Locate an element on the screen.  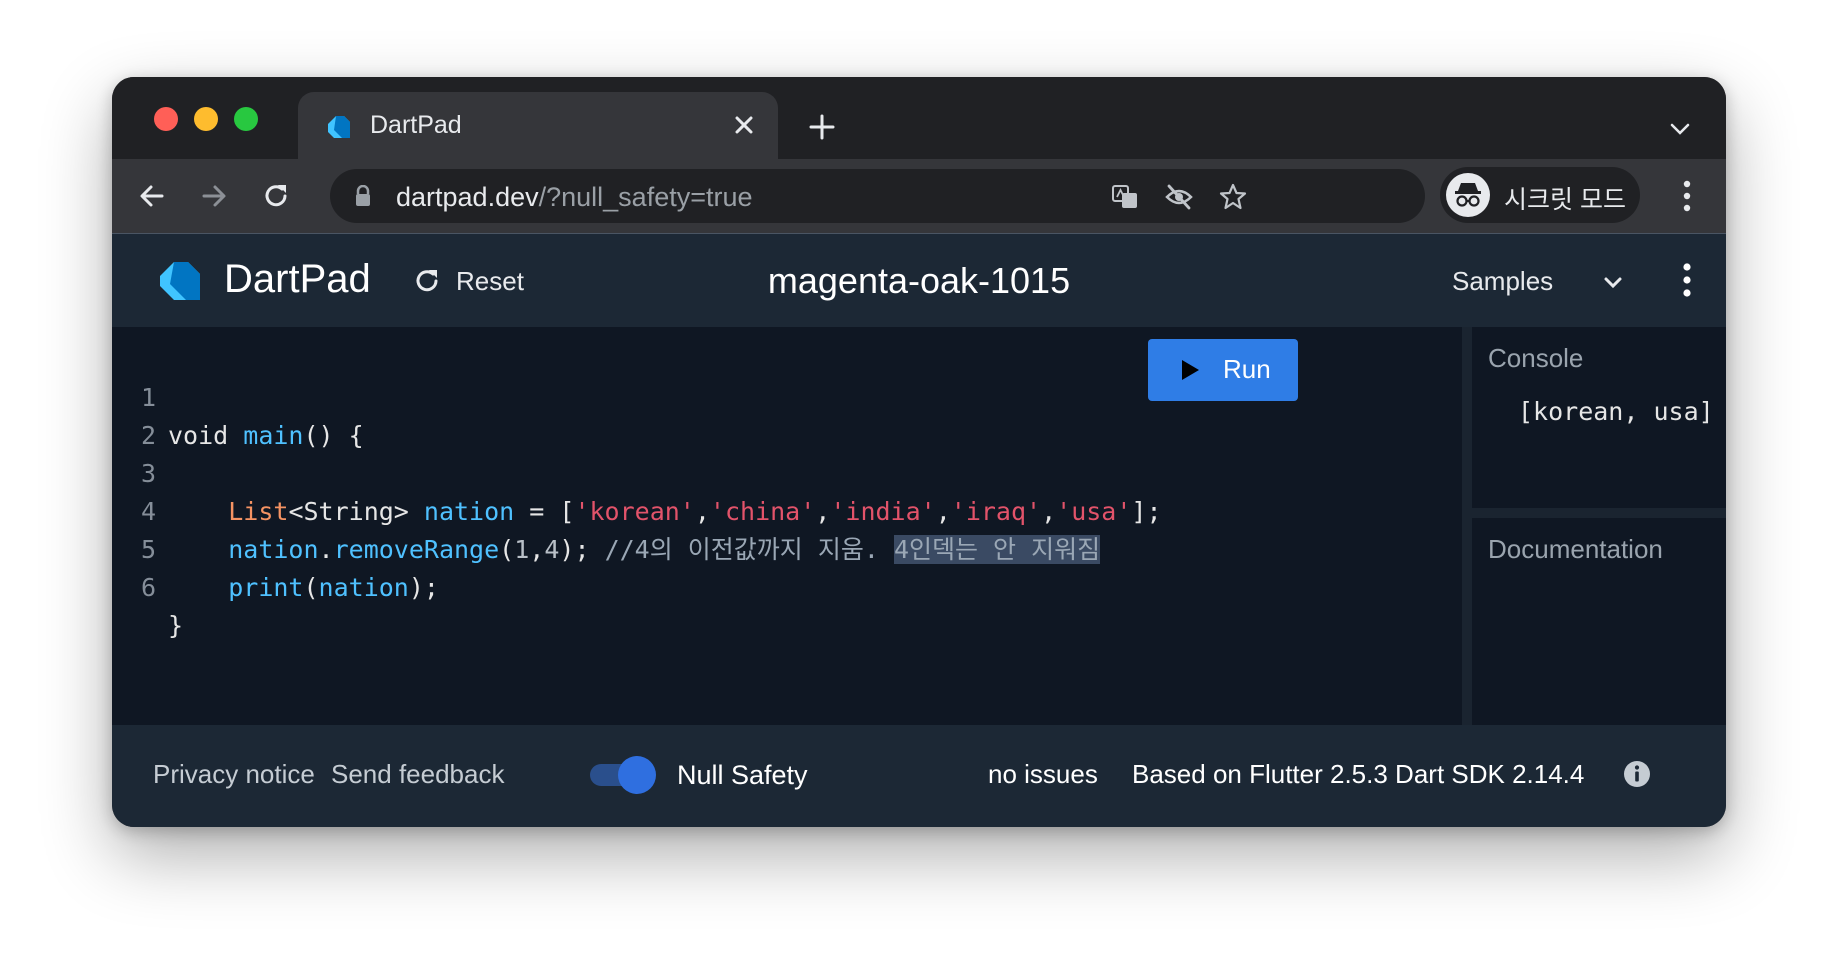
close-tab-icon is located at coordinates (744, 125).